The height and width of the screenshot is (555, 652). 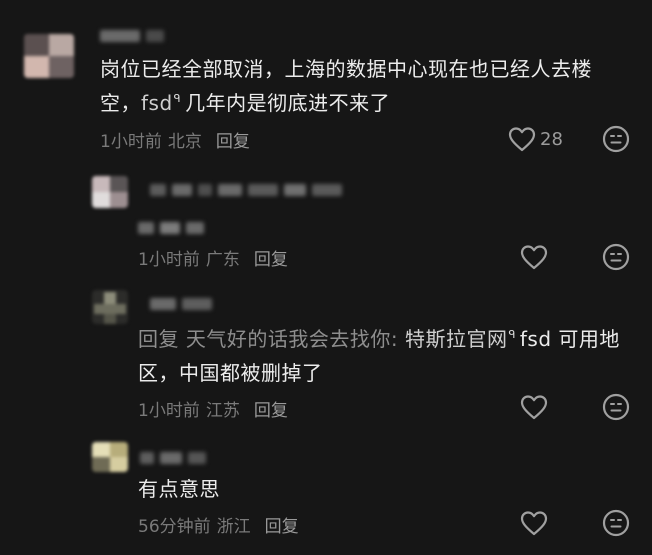 I want to click on comment-meta: 1小时前 江苏 回复, so click(x=213, y=408).